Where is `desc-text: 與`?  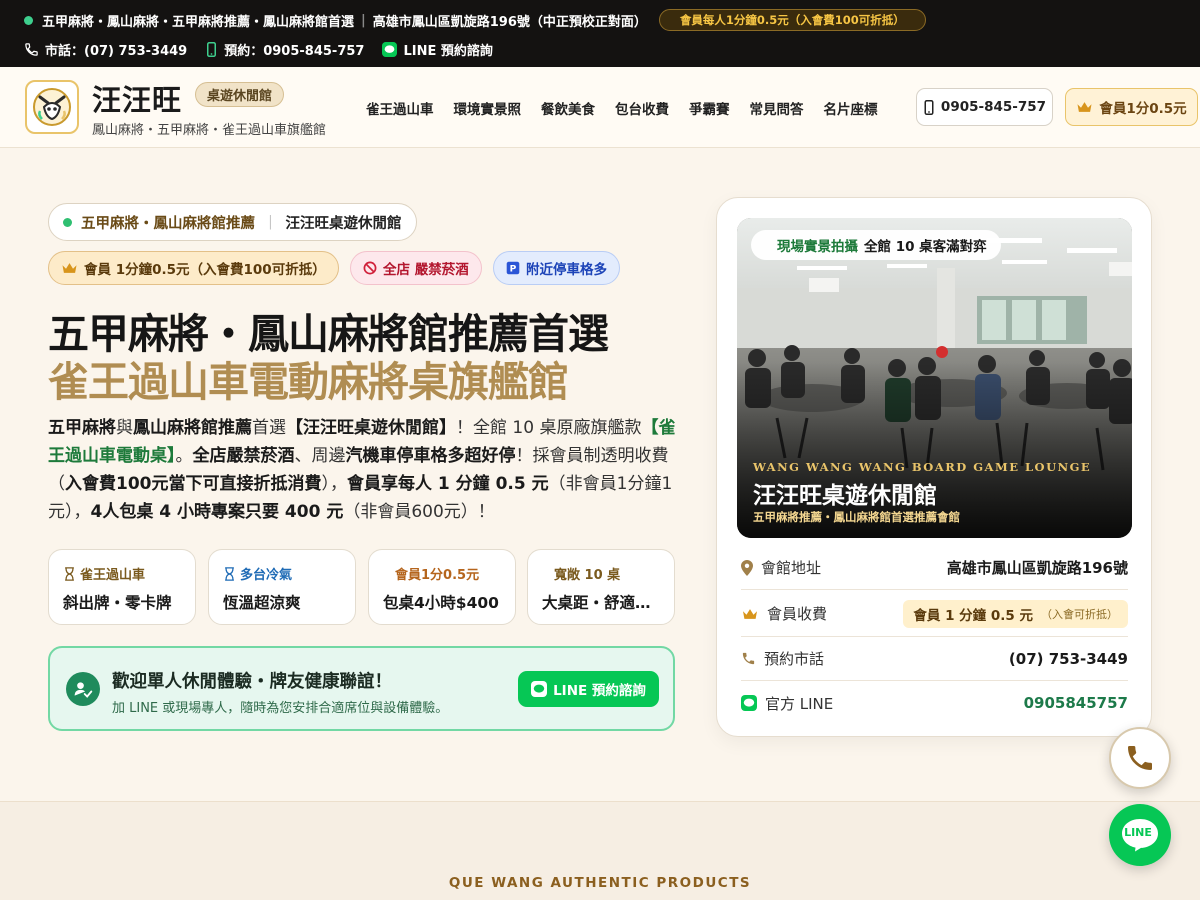
desc-text: 與 is located at coordinates (124, 428).